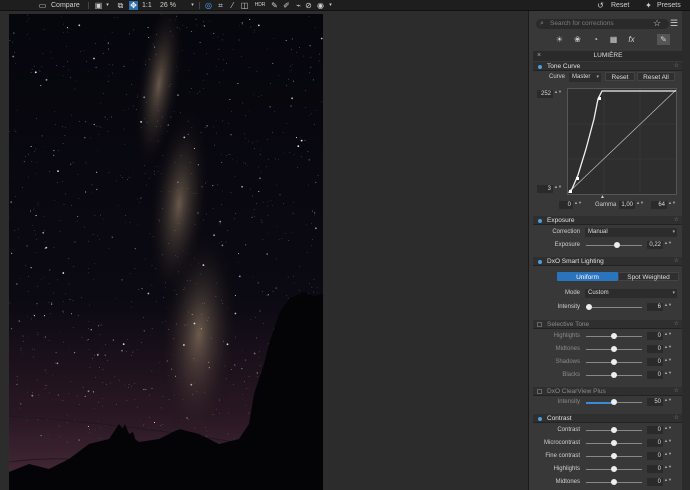 This screenshot has width=690, height=490. Describe the element at coordinates (589, 307) in the screenshot. I see `intensity-slider-knob` at that location.